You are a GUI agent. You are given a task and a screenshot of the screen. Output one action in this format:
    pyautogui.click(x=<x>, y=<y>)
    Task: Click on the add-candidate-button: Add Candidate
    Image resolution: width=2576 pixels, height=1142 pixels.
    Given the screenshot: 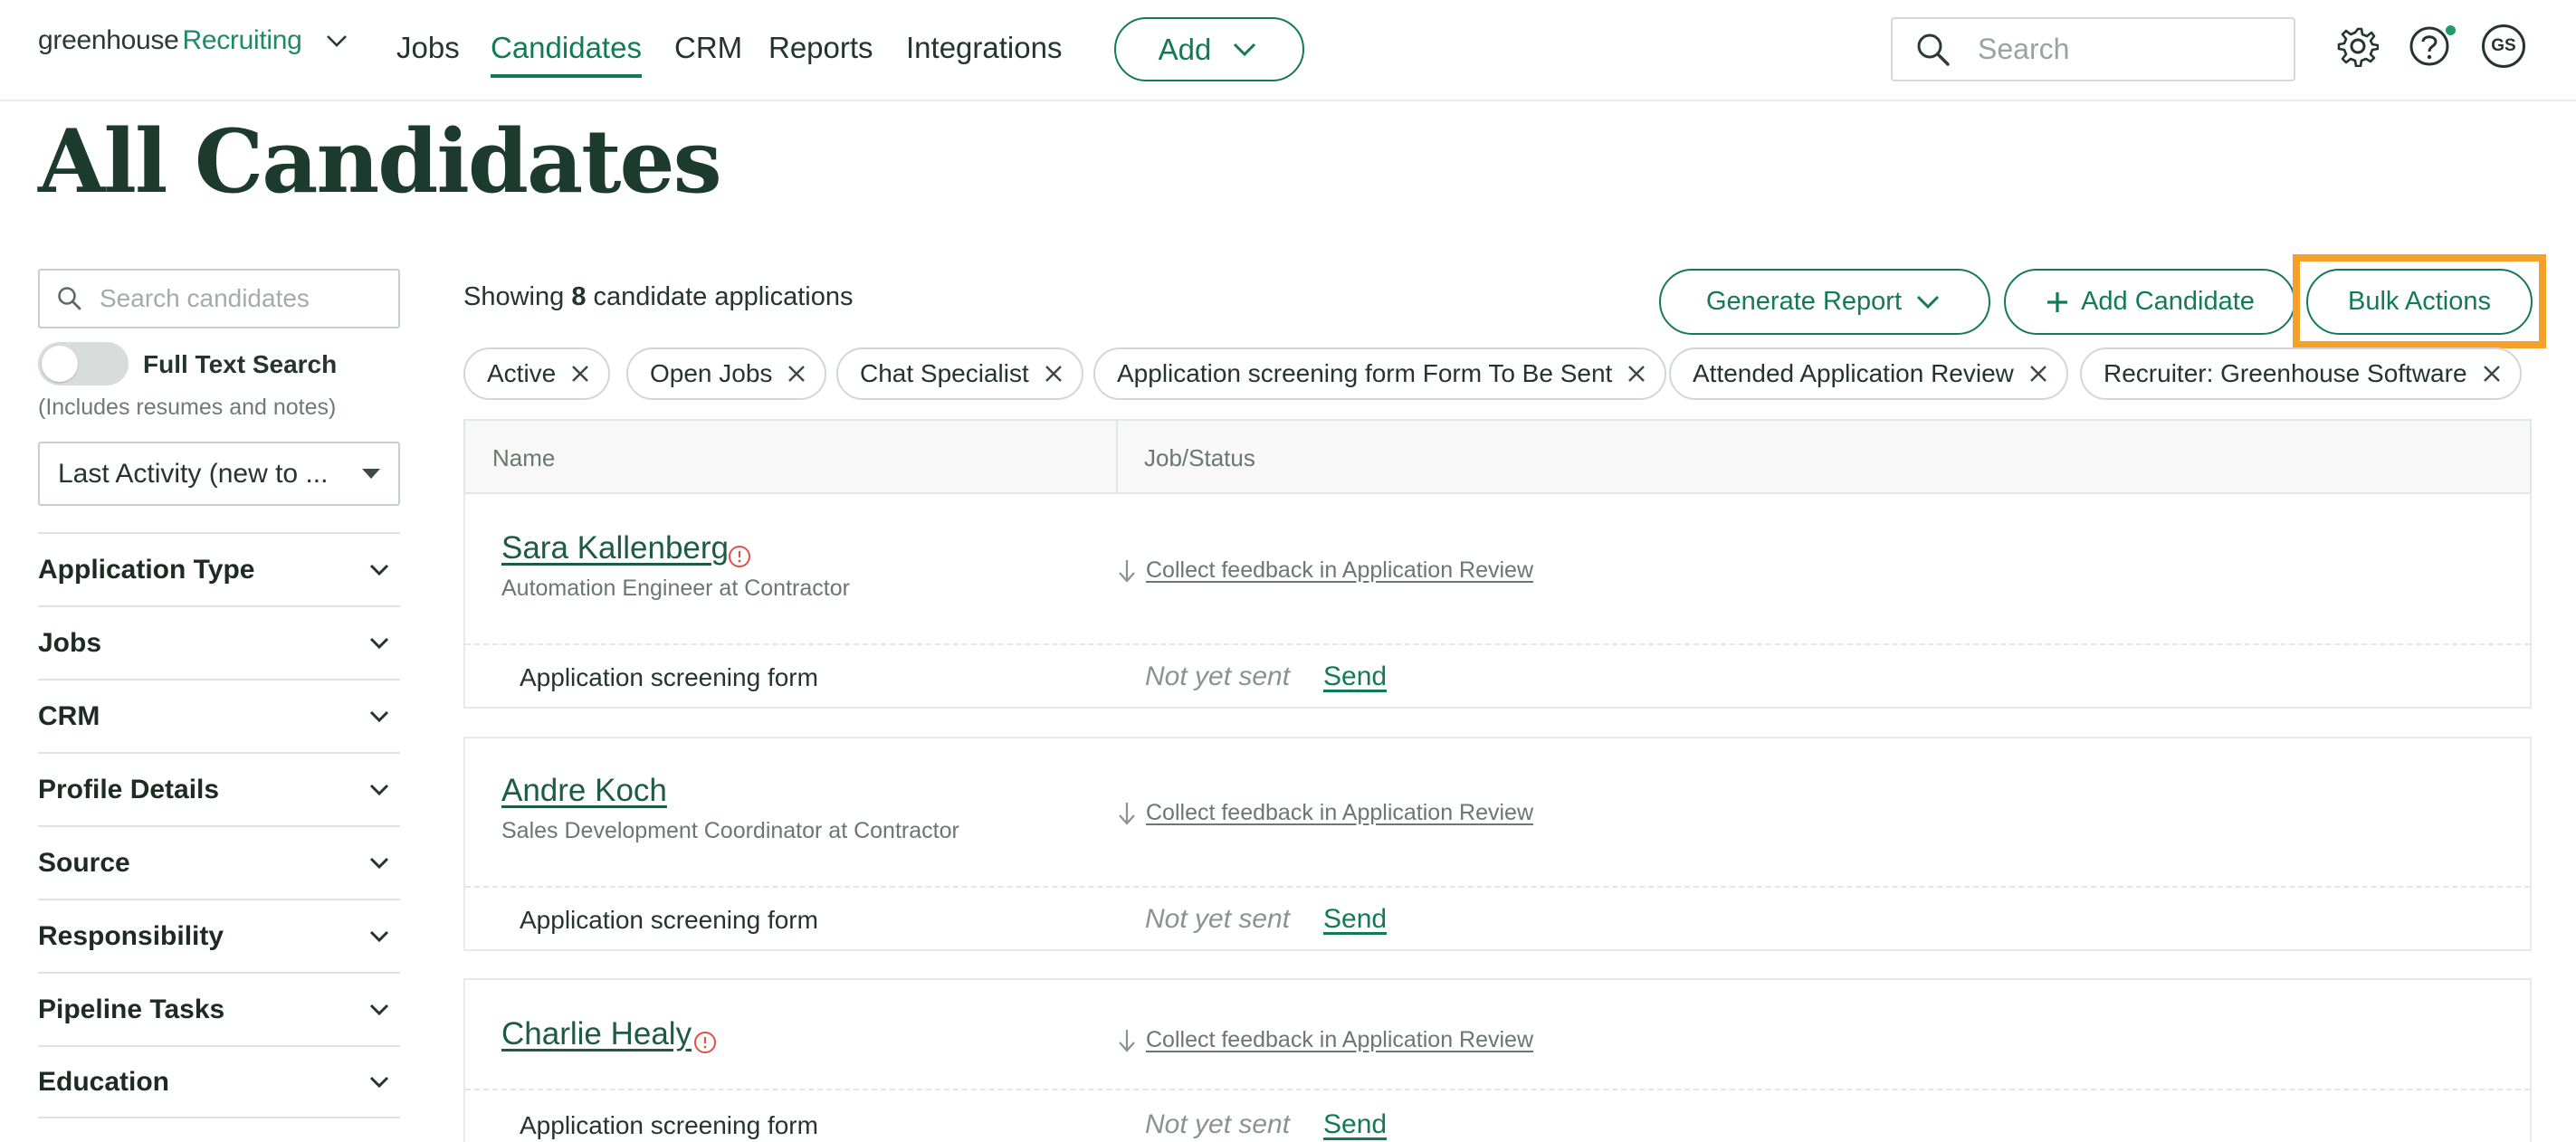 What is the action you would take?
    pyautogui.click(x=2150, y=302)
    